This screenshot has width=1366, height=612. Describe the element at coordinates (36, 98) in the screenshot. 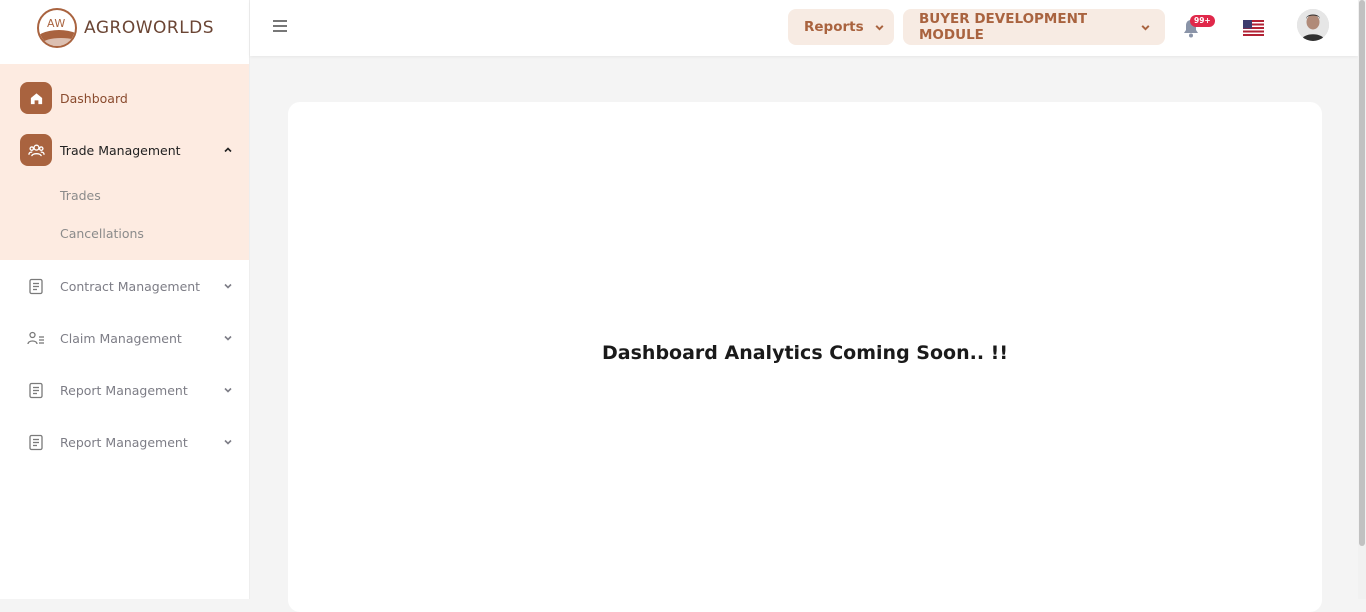

I see `home-icon` at that location.